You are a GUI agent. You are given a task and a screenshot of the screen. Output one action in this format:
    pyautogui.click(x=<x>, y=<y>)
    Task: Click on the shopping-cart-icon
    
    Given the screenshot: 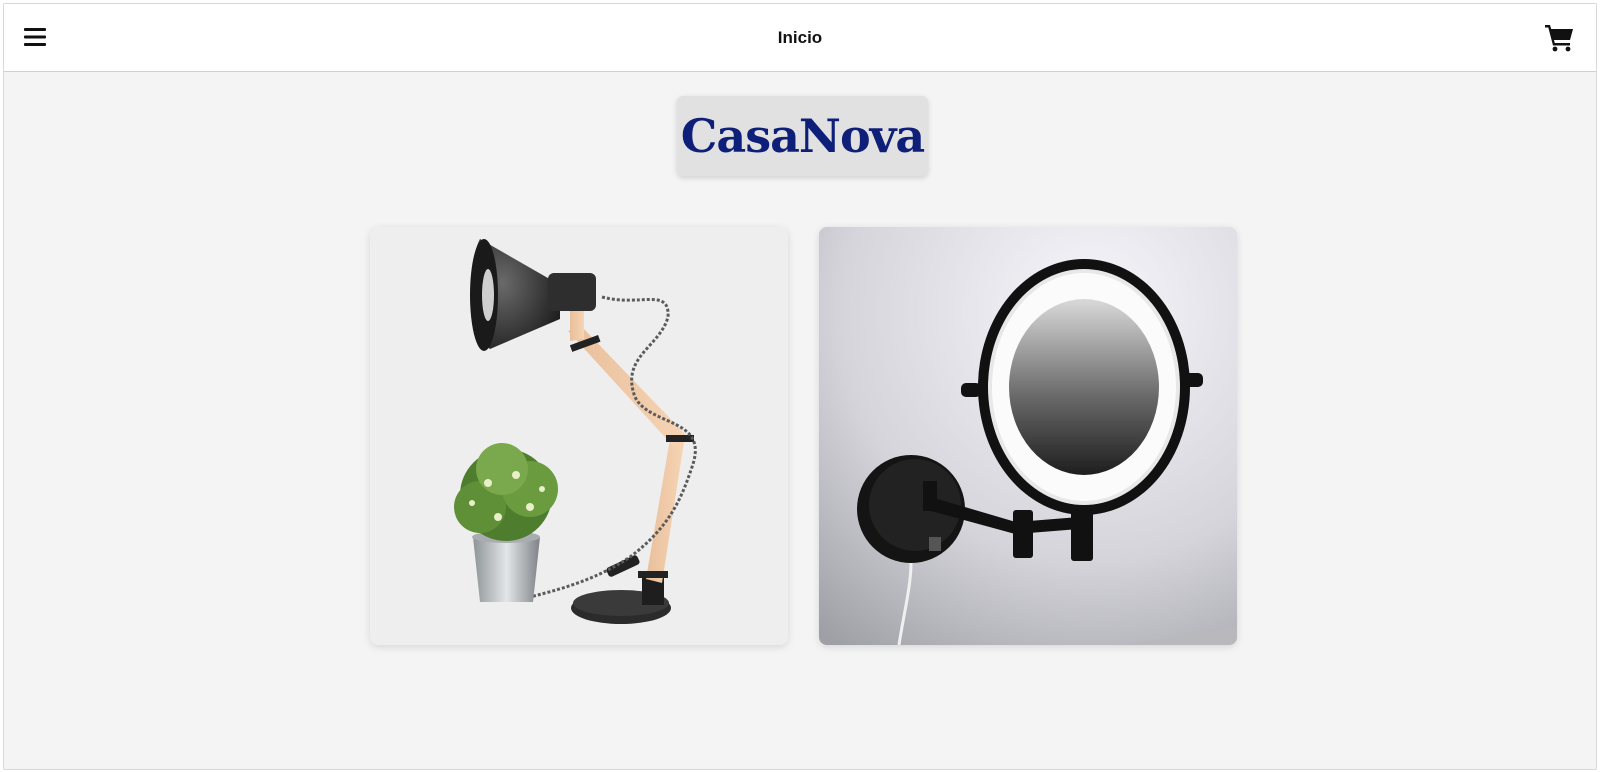 What is the action you would take?
    pyautogui.click(x=1559, y=37)
    